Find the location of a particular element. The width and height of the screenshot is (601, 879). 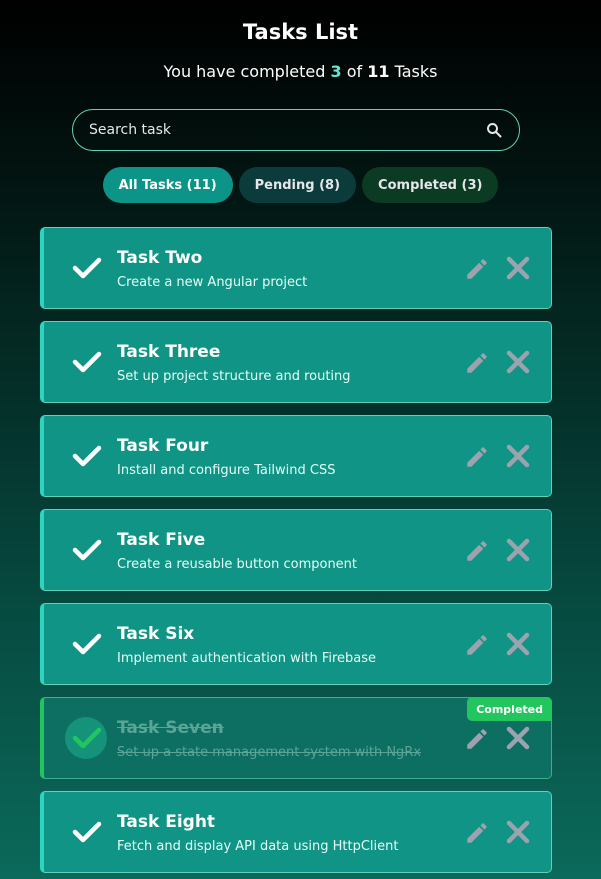

completion-summary: You have completed 3 of 11 Tasks is located at coordinates (300, 71).